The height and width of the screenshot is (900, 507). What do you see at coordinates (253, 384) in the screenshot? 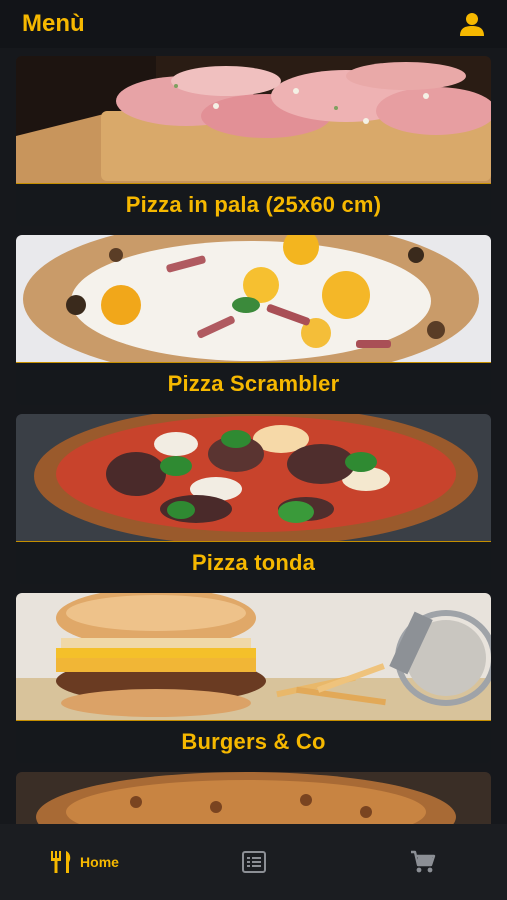
I see `category-label: Pizza Scrambler` at bounding box center [253, 384].